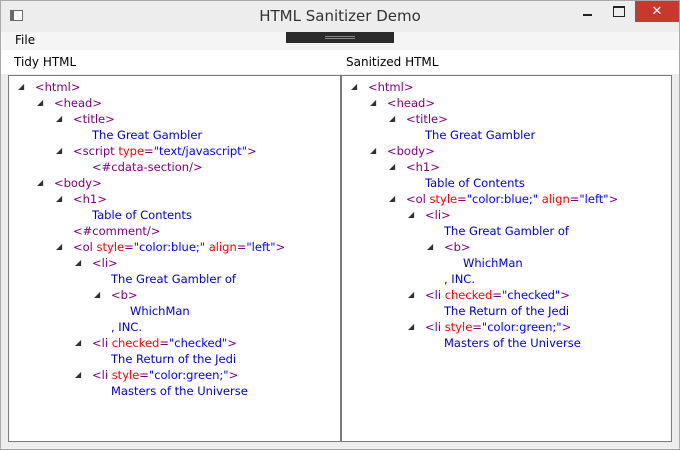  I want to click on node-tag: <h1>, so click(423, 167).